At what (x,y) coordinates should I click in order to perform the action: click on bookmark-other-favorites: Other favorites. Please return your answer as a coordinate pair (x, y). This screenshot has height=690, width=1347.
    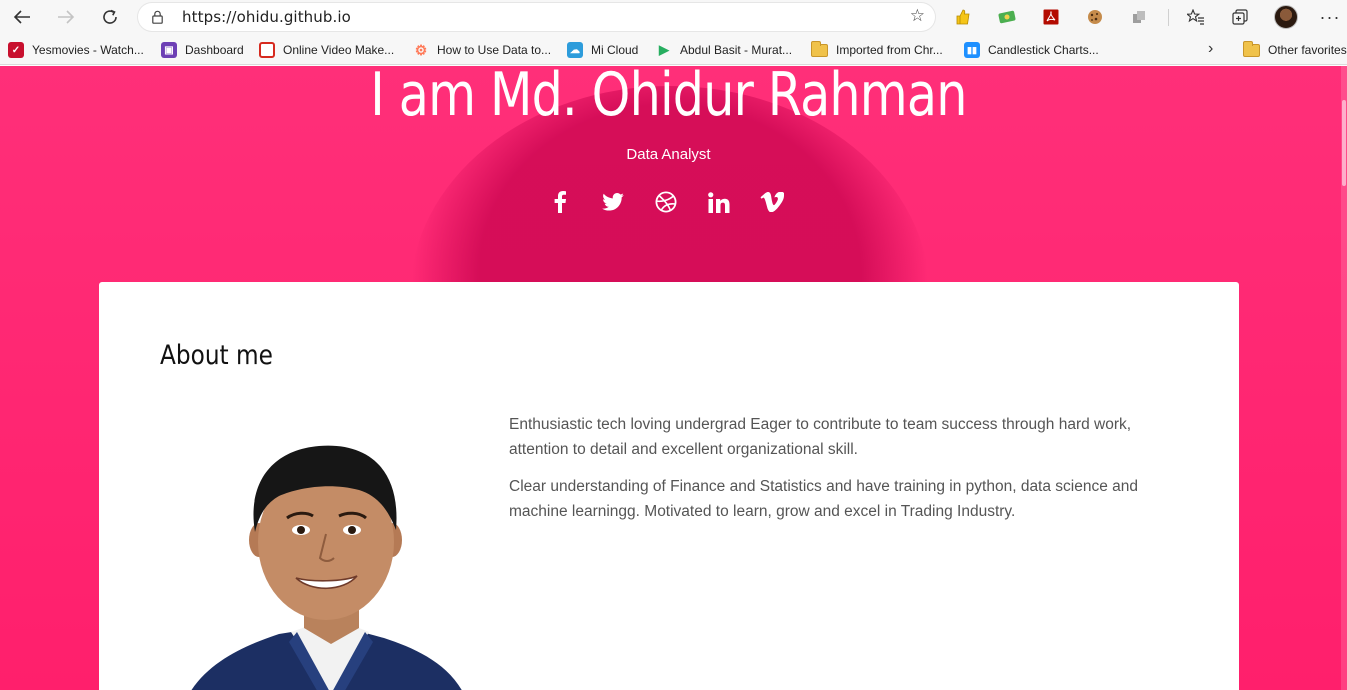
    Looking at the image, I should click on (1295, 49).